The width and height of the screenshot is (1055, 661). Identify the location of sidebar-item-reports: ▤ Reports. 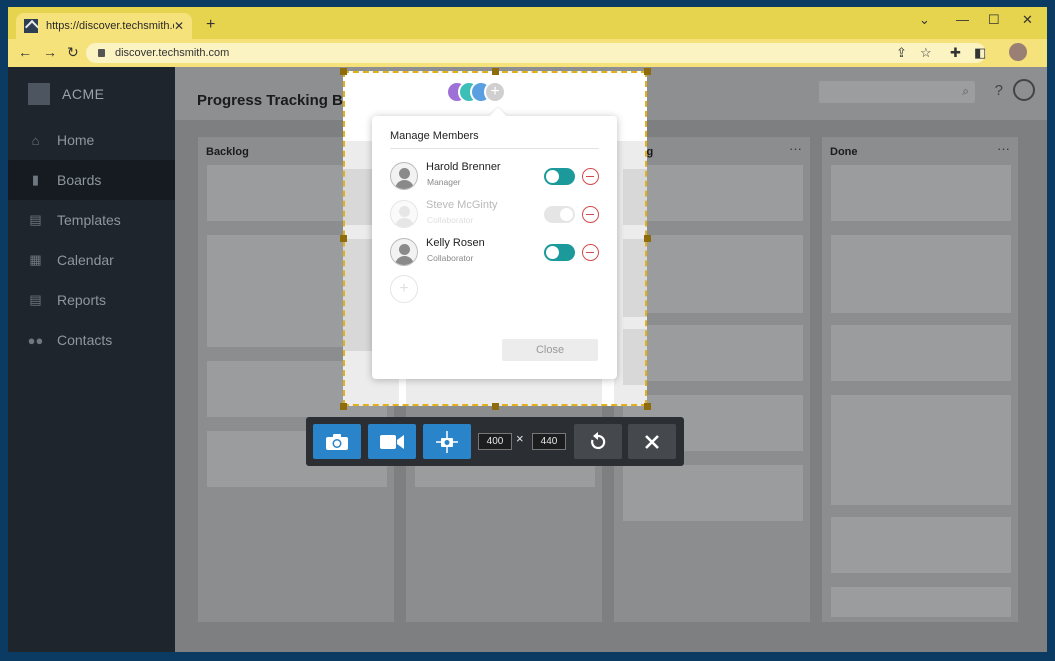
(91, 300).